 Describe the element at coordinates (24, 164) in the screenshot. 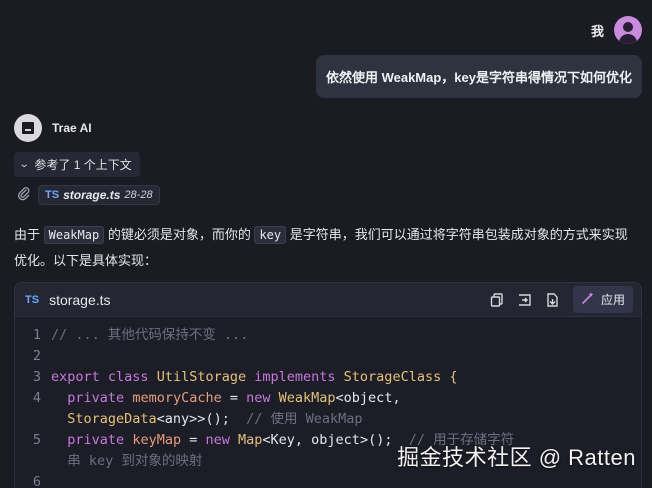

I see `chevron-down-icon: ⌄` at that location.